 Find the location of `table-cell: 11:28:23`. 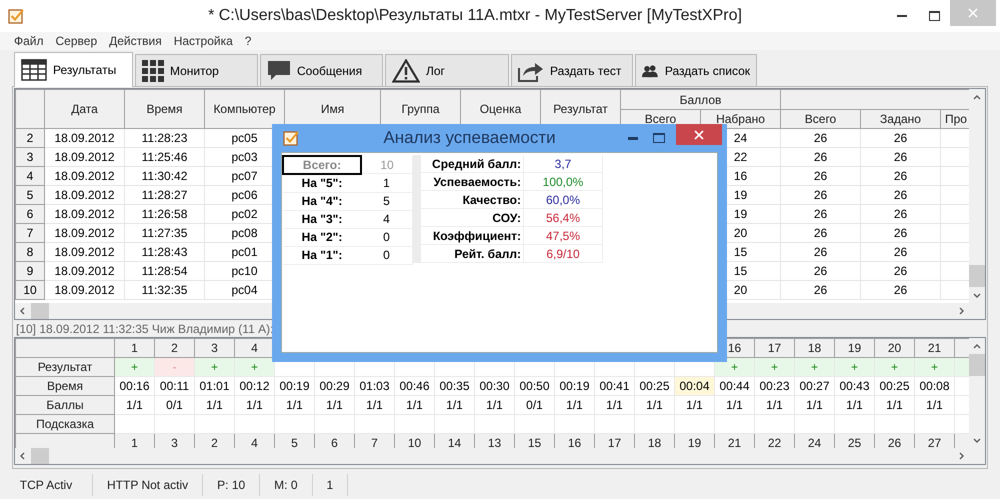

table-cell: 11:28:23 is located at coordinates (164, 138).